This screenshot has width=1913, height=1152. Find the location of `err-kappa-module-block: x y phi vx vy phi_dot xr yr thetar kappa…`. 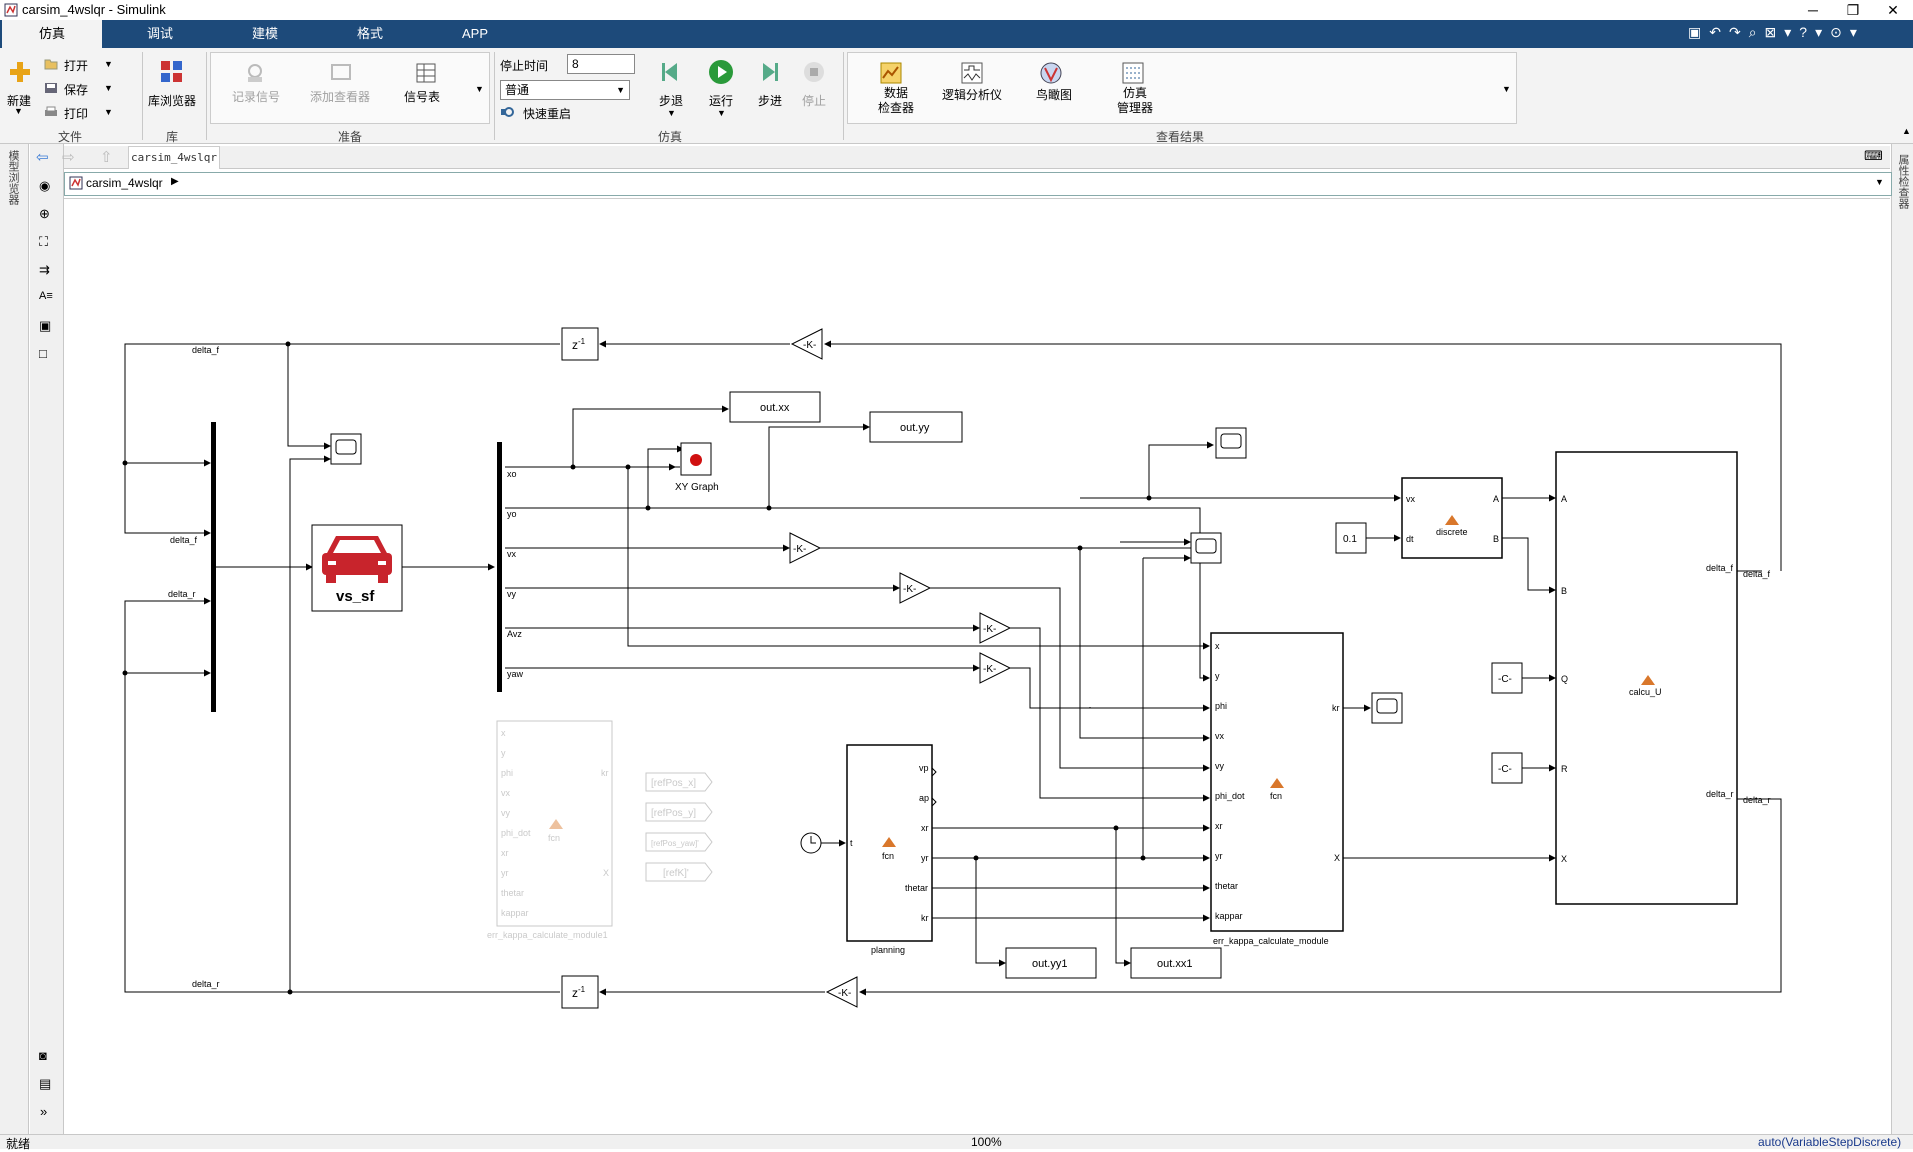

err-kappa-module-block: x y phi vx vy phi_dot xr yr thetar kappa… is located at coordinates (1277, 789).